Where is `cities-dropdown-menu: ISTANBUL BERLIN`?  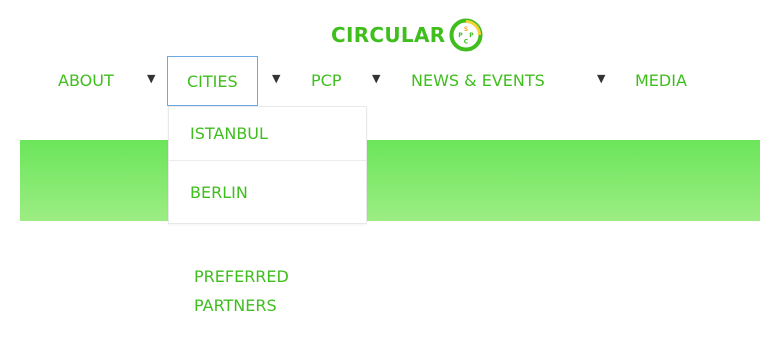 cities-dropdown-menu: ISTANBUL BERLIN is located at coordinates (267, 165).